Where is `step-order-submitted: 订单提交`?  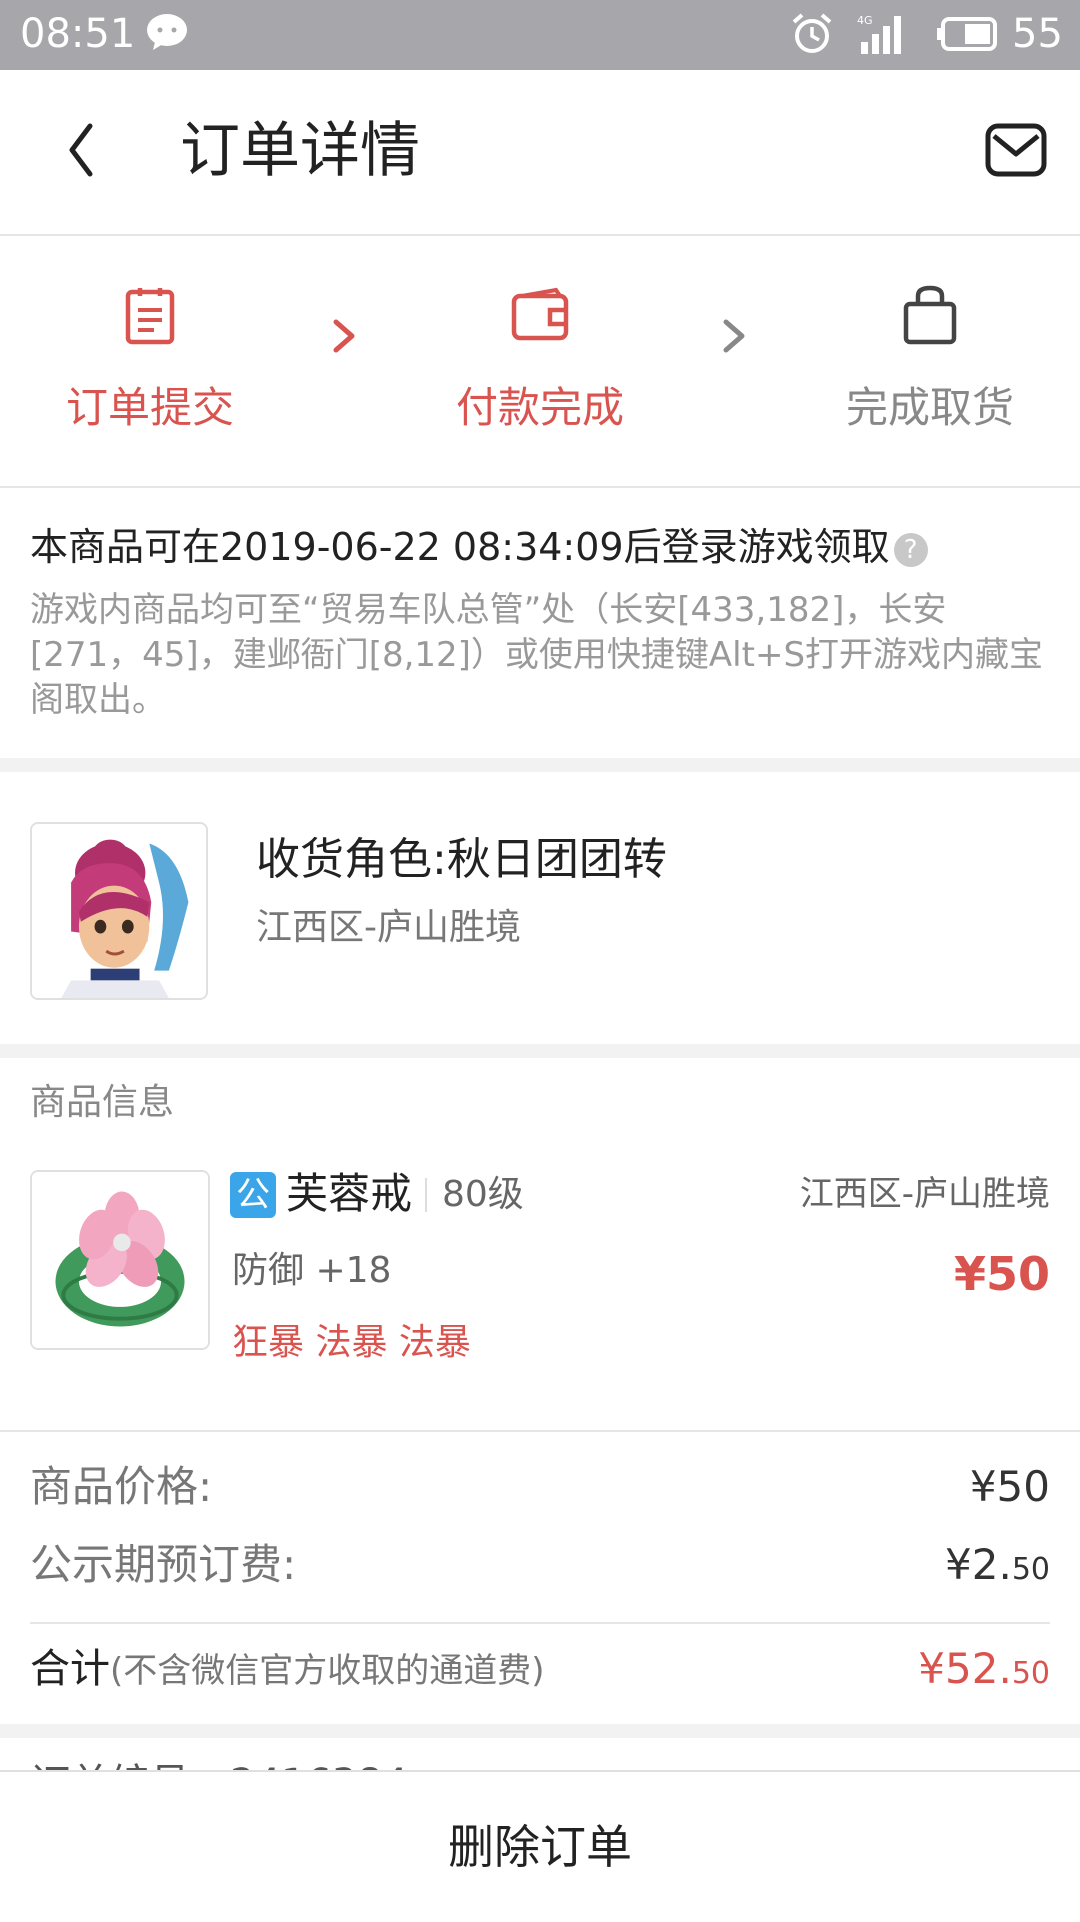
step-order-submitted: 订单提交 is located at coordinates (150, 359).